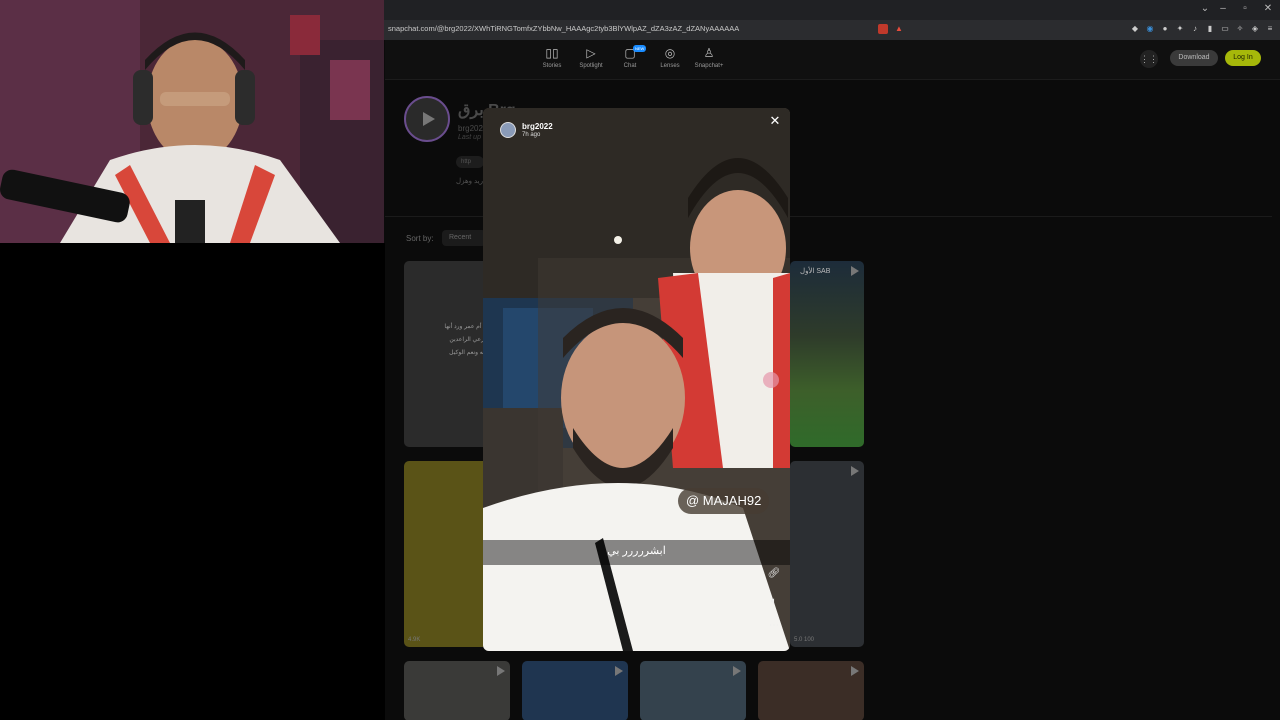  I want to click on story-time: 7h ago, so click(531, 135).